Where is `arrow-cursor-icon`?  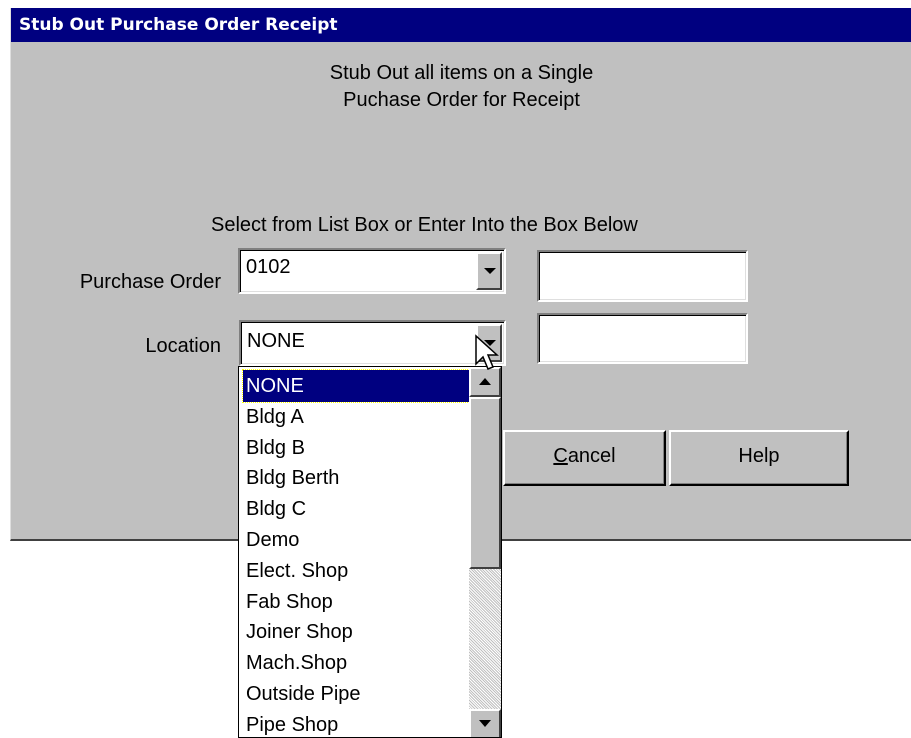 arrow-cursor-icon is located at coordinates (487, 352).